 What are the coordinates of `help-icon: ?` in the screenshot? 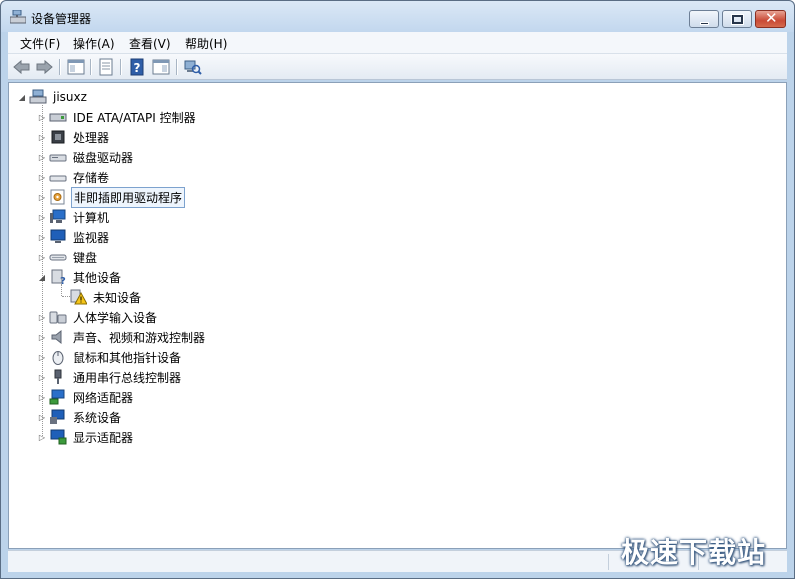 It's located at (137, 67).